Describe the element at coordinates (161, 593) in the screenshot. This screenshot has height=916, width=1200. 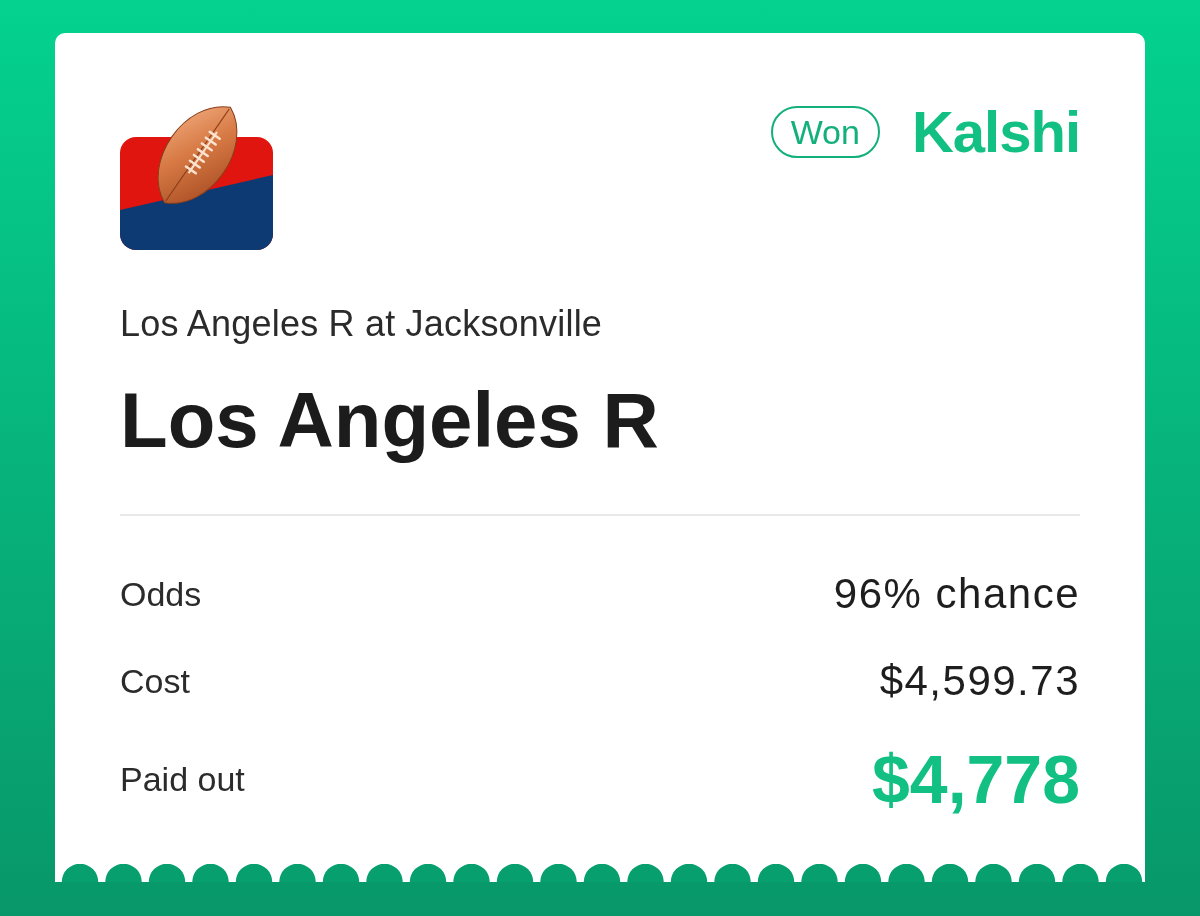
I see `detail-label: Odds` at that location.